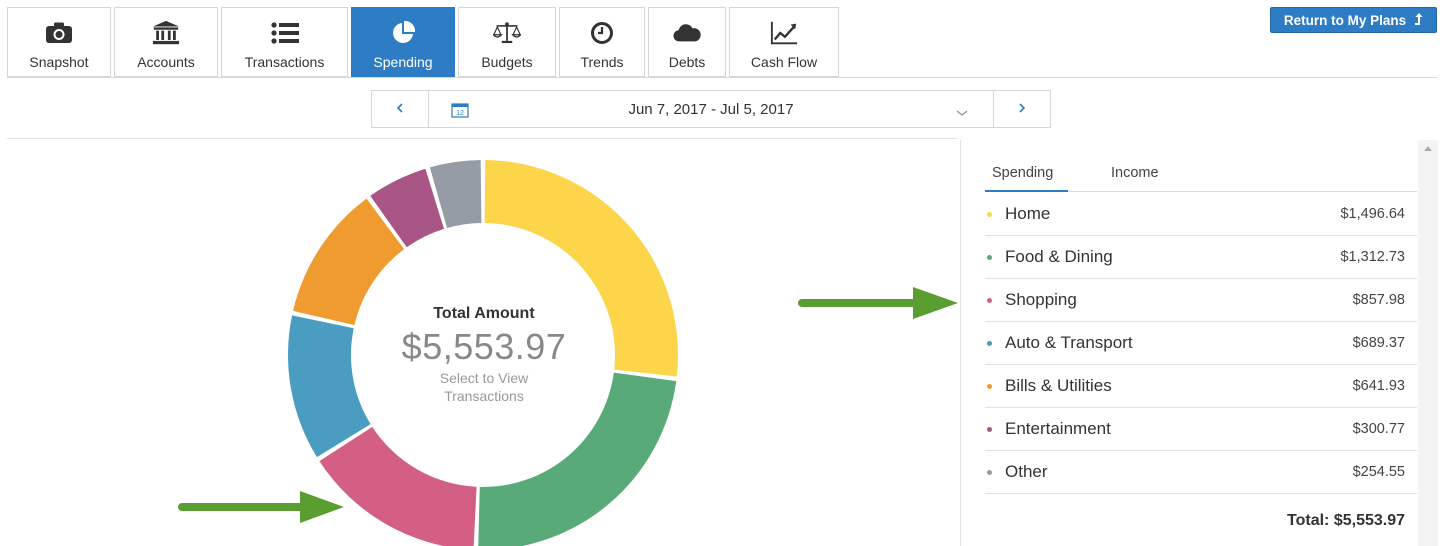 Image resolution: width=1442 pixels, height=546 pixels. I want to click on return-to-plans-button: Return to My Plans, so click(1353, 20).